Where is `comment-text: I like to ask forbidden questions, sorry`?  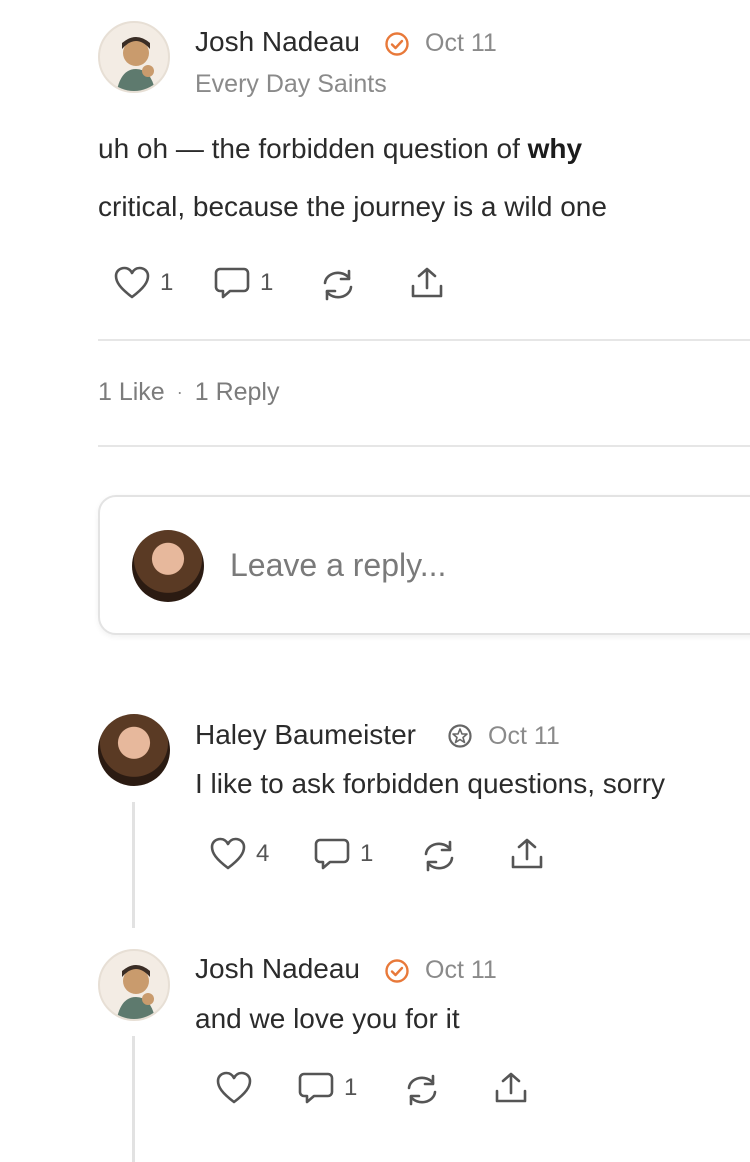
comment-text: I like to ask forbidden questions, sorry is located at coordinates (430, 783).